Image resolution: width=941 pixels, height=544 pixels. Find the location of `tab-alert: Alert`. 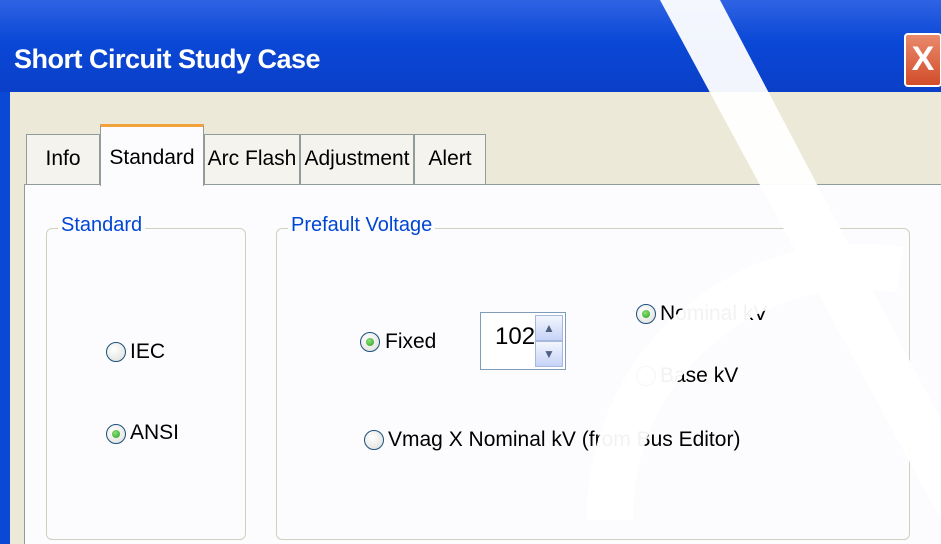

tab-alert: Alert is located at coordinates (450, 159).